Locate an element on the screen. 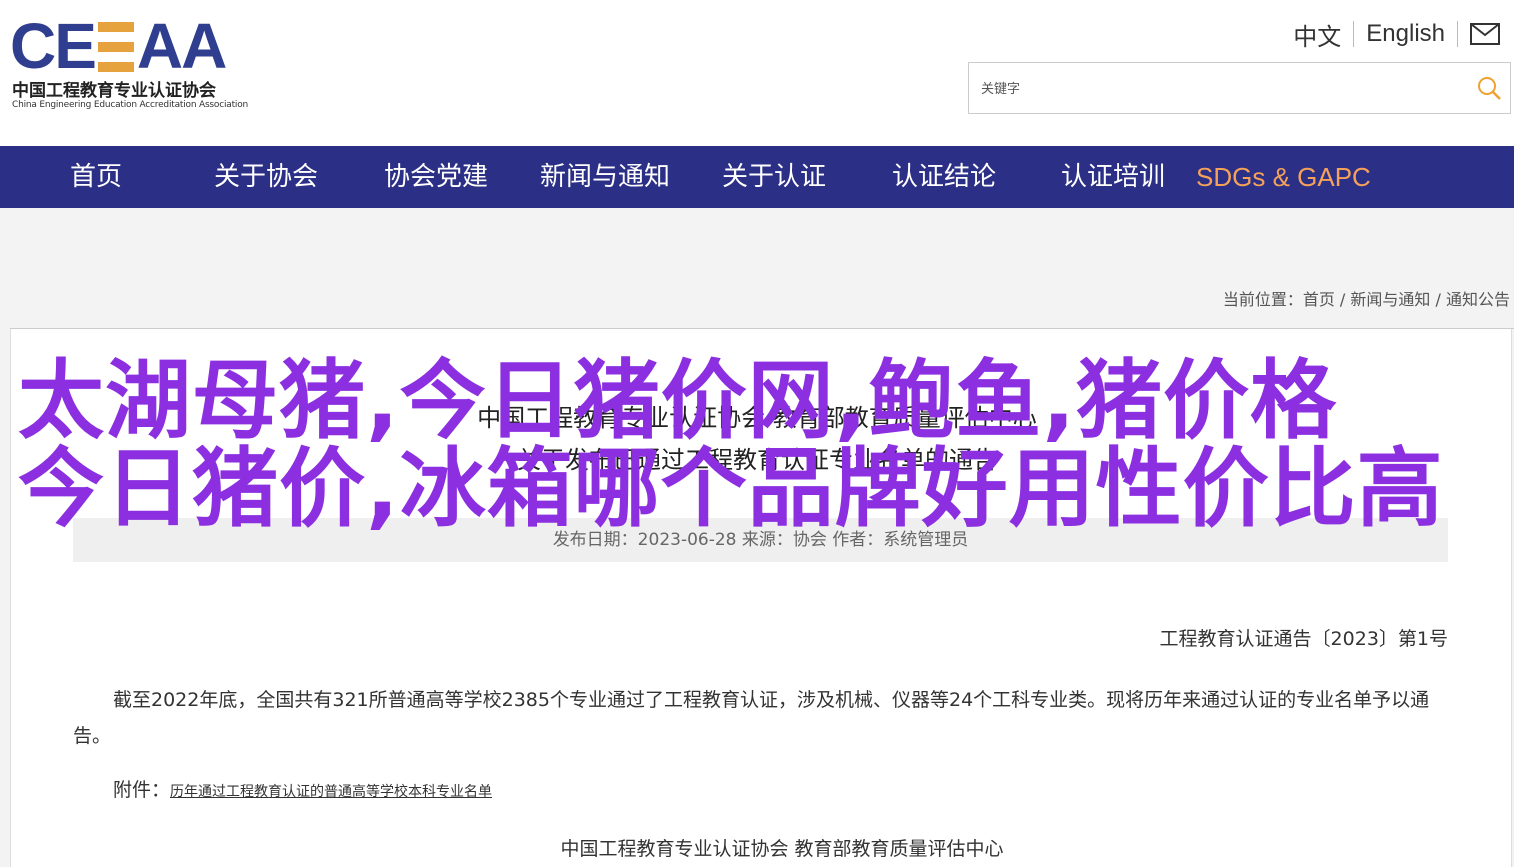  nav-item-sdgs: SDGs & GAPC is located at coordinates (1283, 177).